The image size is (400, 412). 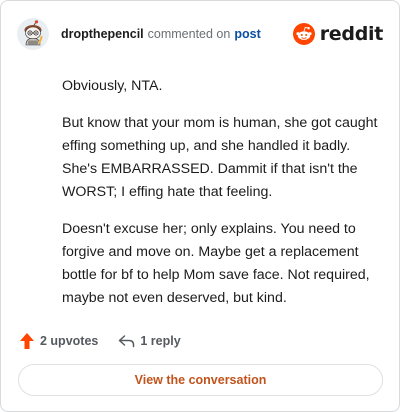 What do you see at coordinates (100, 341) in the screenshot?
I see `comment-actions: 2 upvotes 1 reply` at bounding box center [100, 341].